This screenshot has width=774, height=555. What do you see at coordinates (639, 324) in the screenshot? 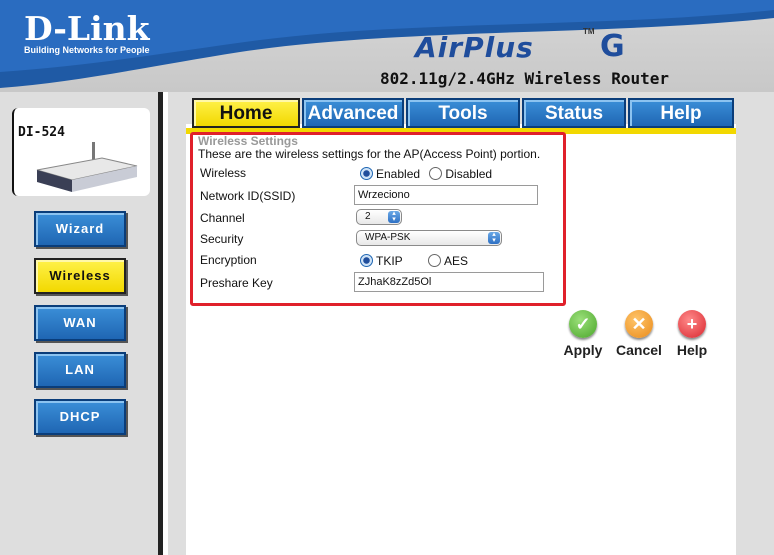
I see `cancel-x-icon: ✕` at bounding box center [639, 324].